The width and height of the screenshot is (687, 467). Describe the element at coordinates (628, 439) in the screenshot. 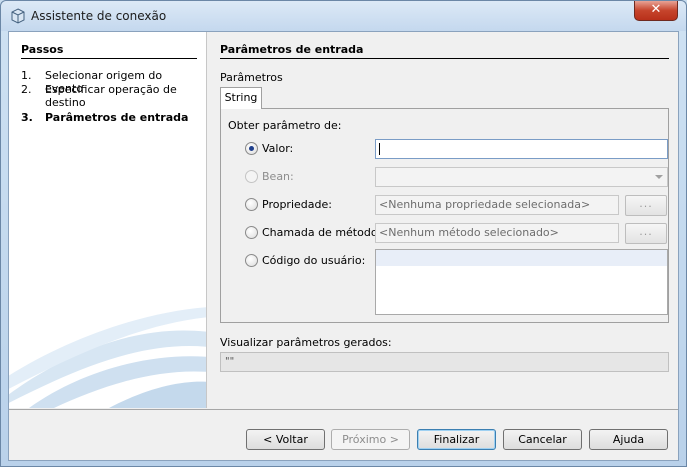

I see `help-button: Ajuda` at that location.